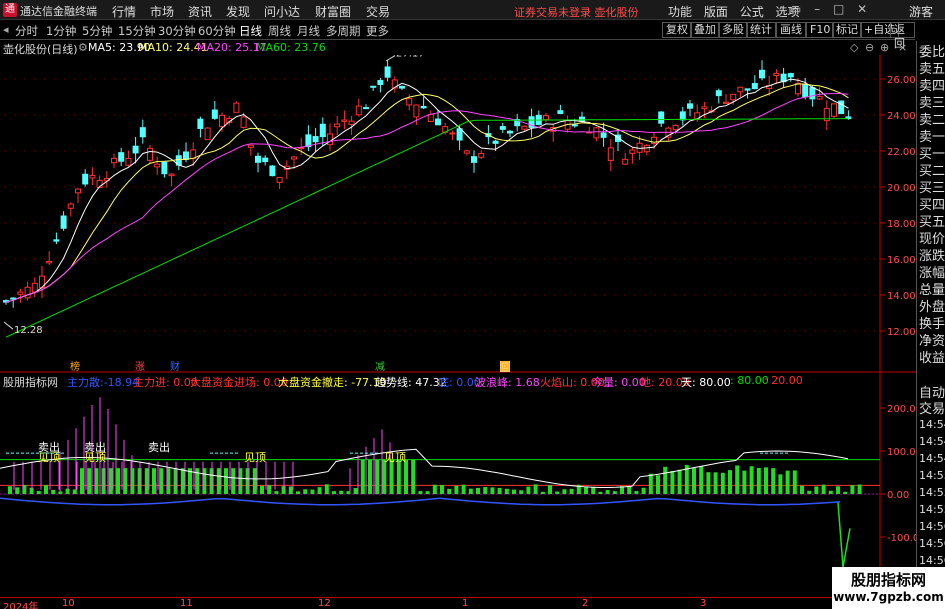 The image size is (945, 609). What do you see at coordinates (705, 30) in the screenshot?
I see `overlay-button: 叠加` at bounding box center [705, 30].